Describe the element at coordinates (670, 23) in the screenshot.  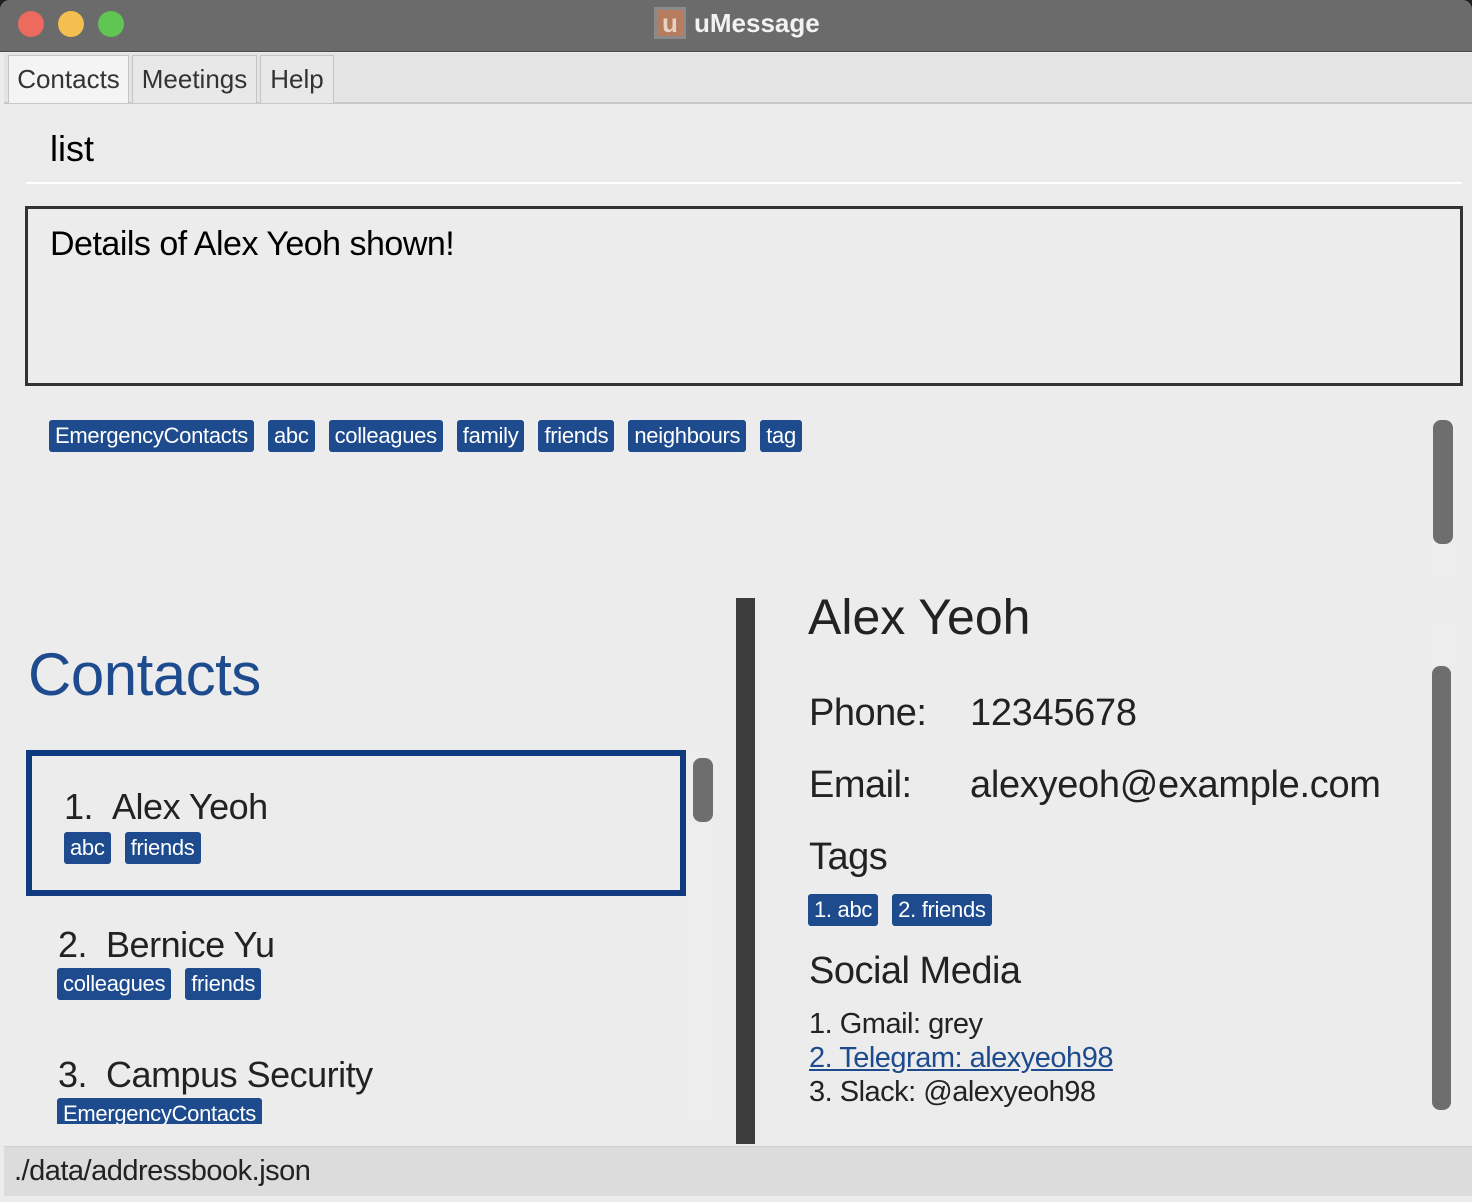
I see `app-logo-icon: u` at that location.